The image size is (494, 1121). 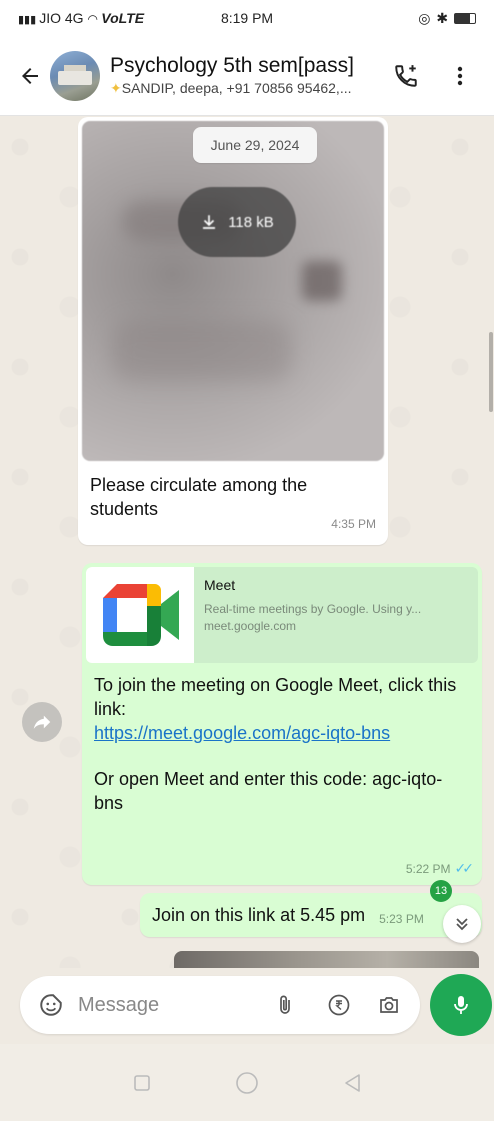 I want to click on carrier-label: JIO 4G, so click(x=61, y=18).